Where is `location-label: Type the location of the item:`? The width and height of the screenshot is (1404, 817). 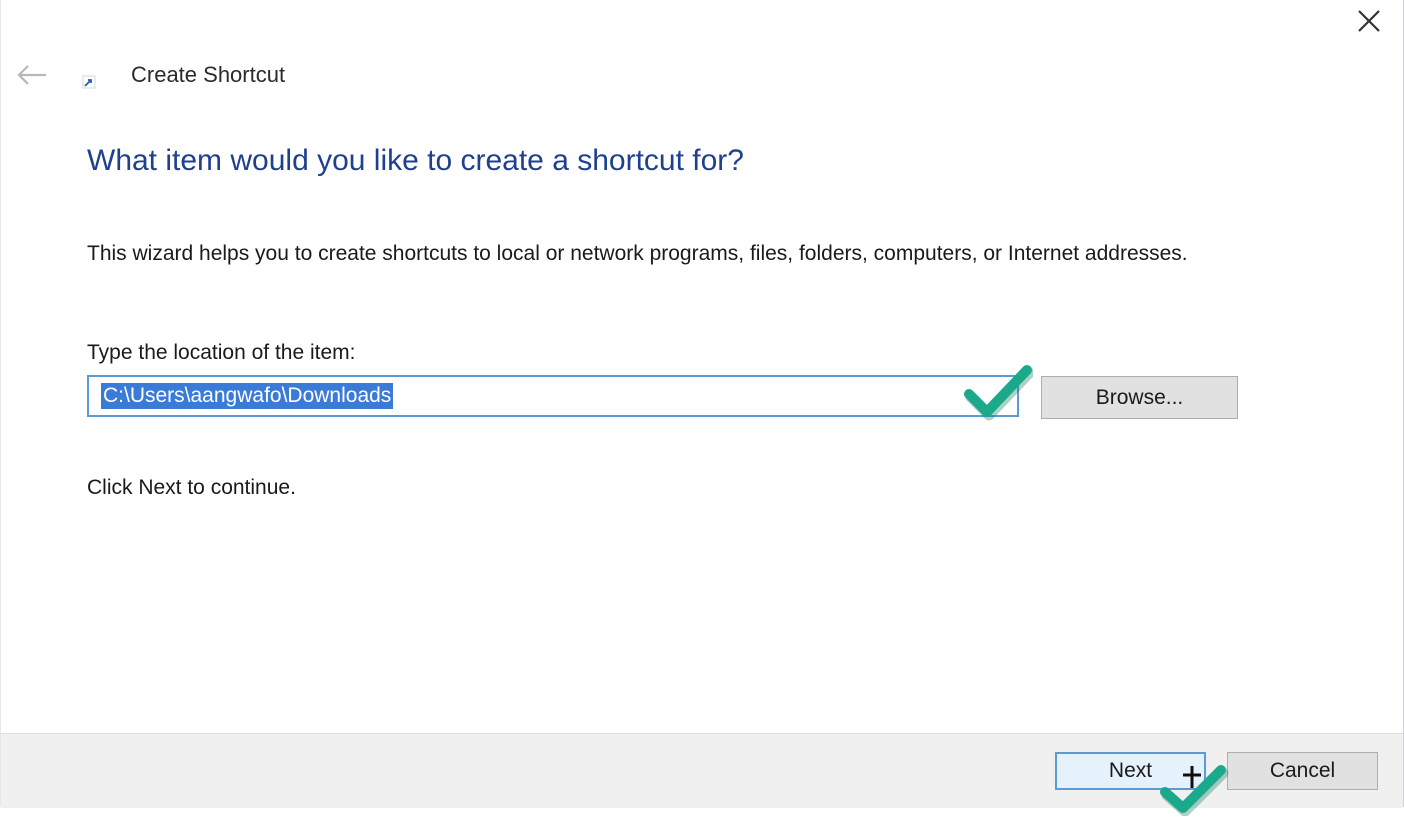 location-label: Type the location of the item: is located at coordinates (221, 352).